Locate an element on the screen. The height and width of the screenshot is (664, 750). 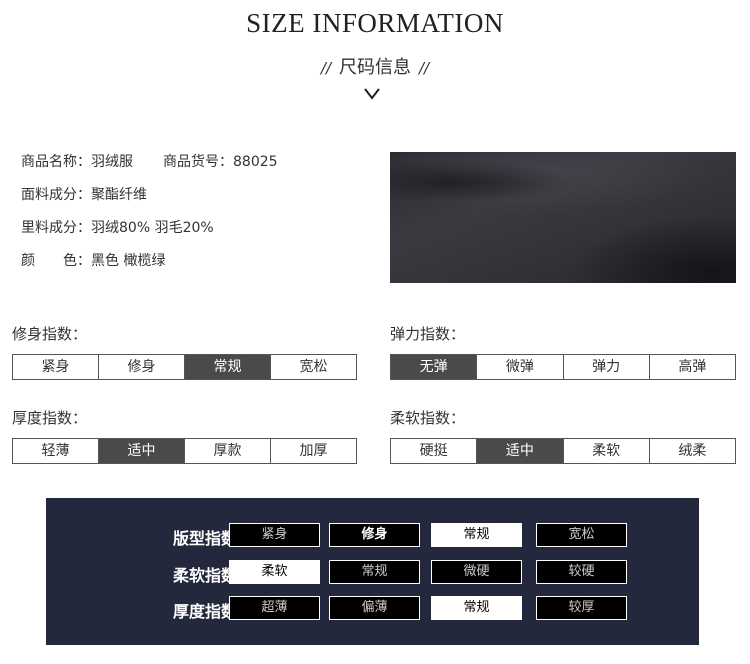
softness-index-option: 硬挺 is located at coordinates (434, 451).